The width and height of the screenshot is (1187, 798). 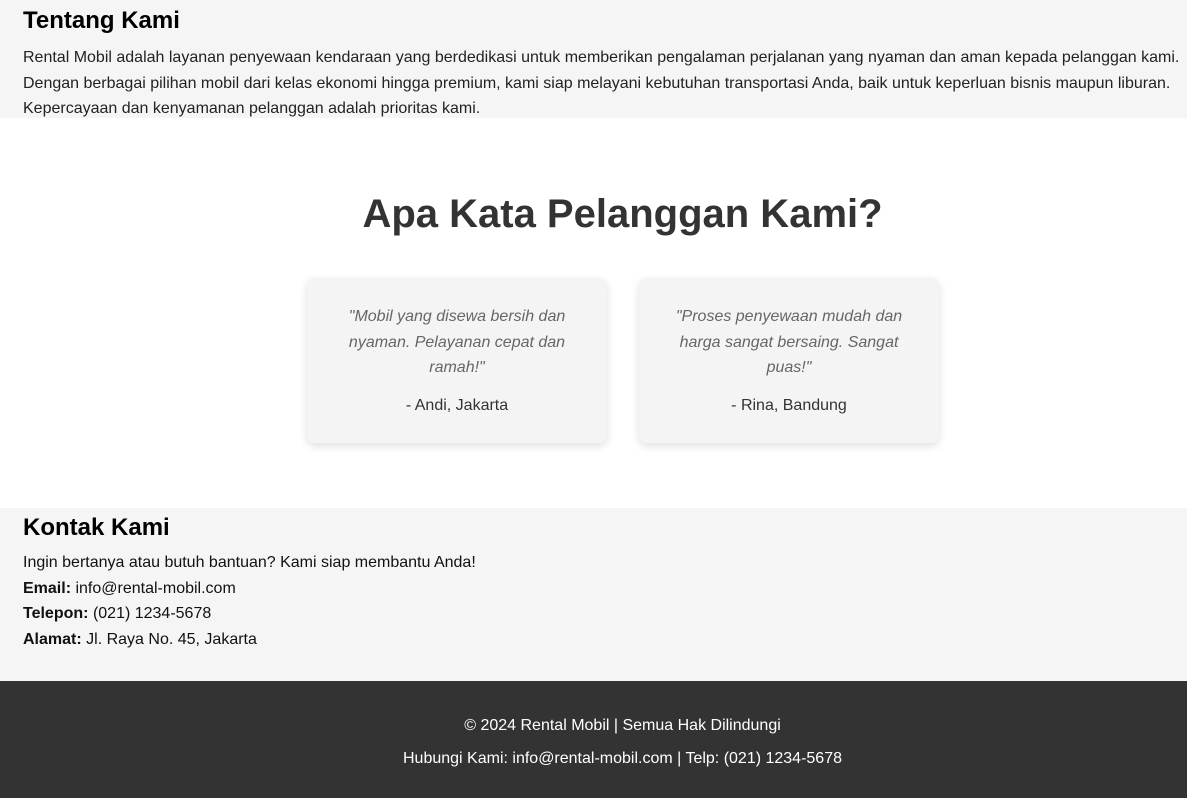 I want to click on testimonial-author: - Rina, Bandung, so click(x=789, y=405).